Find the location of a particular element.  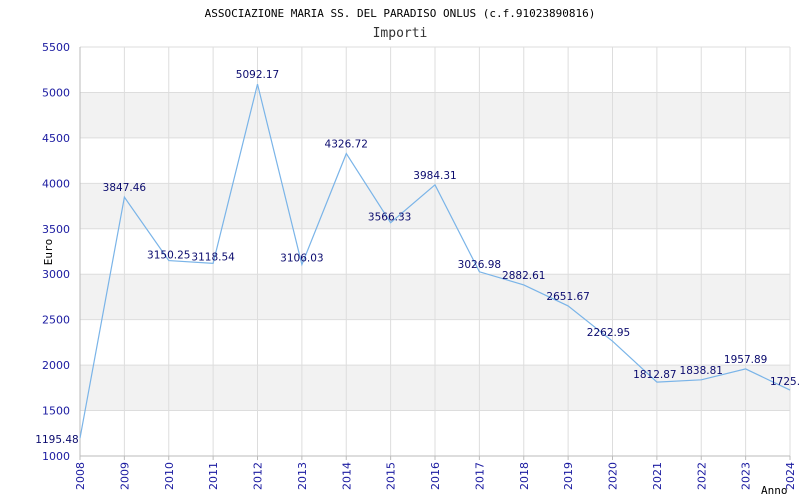

data-label: 1812.87 is located at coordinates (654, 375).